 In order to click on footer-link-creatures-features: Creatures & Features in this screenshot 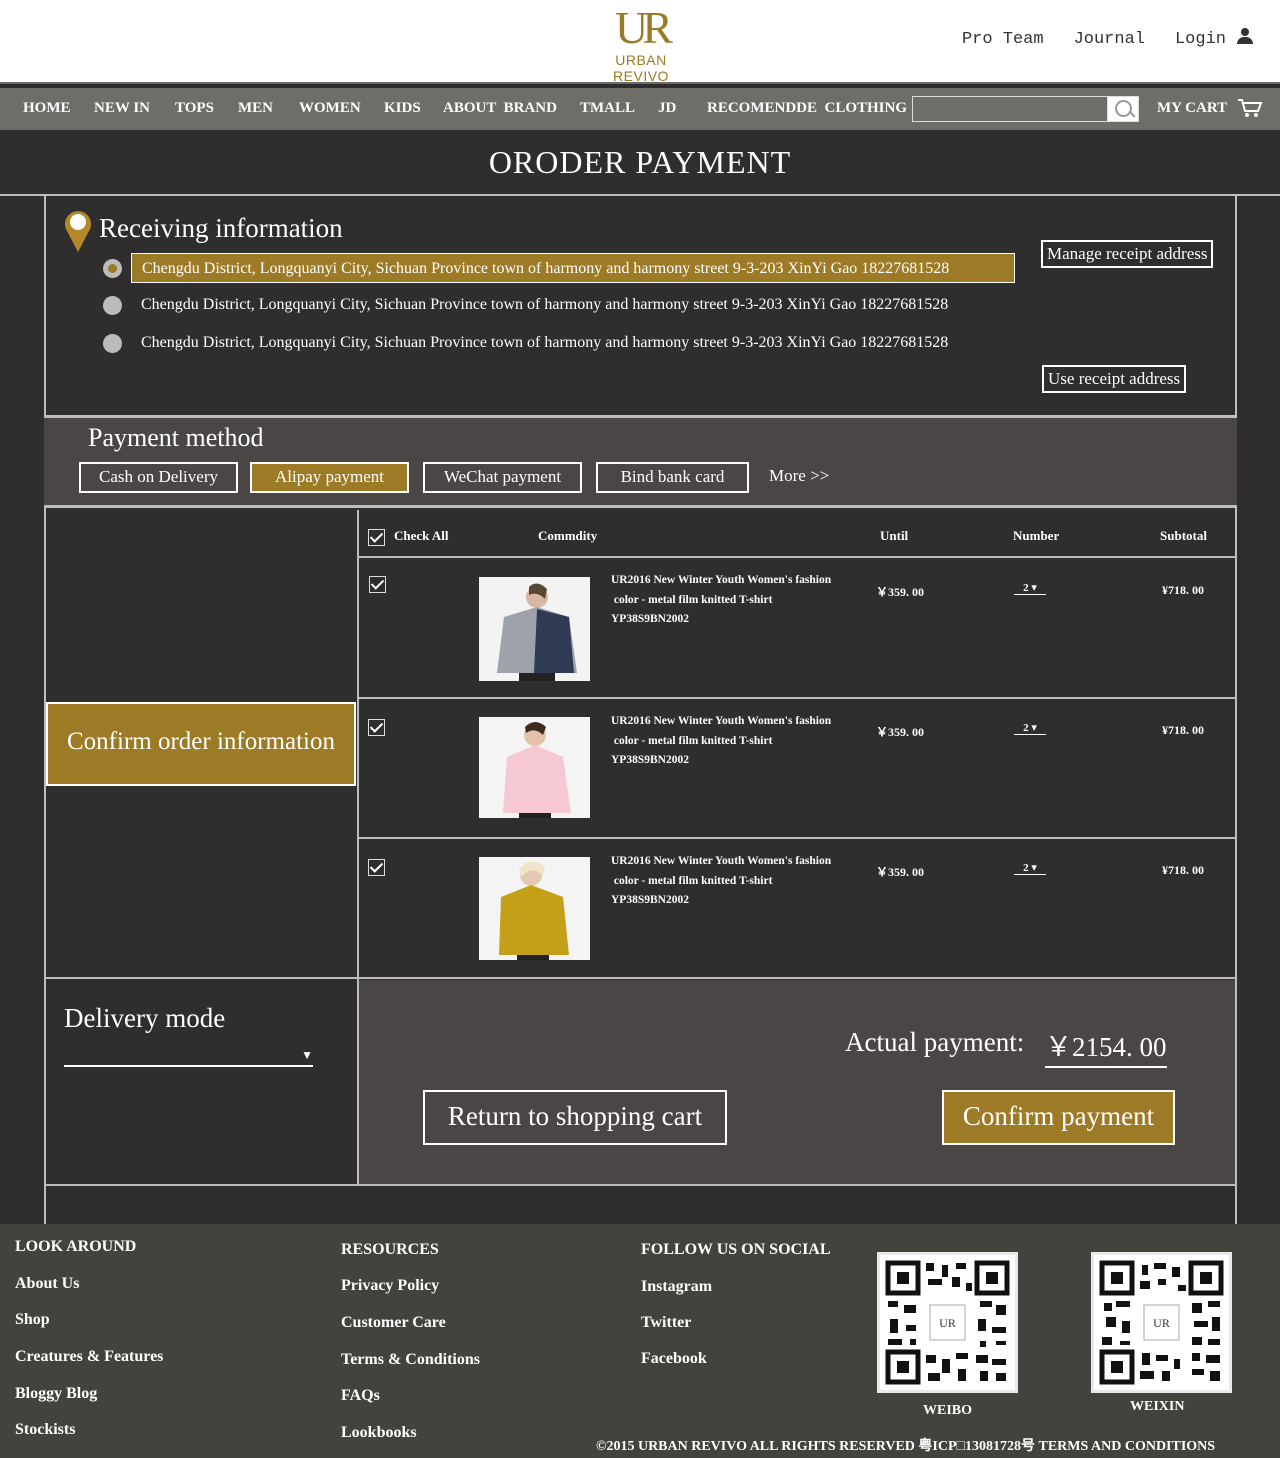, I will do `click(89, 1357)`.